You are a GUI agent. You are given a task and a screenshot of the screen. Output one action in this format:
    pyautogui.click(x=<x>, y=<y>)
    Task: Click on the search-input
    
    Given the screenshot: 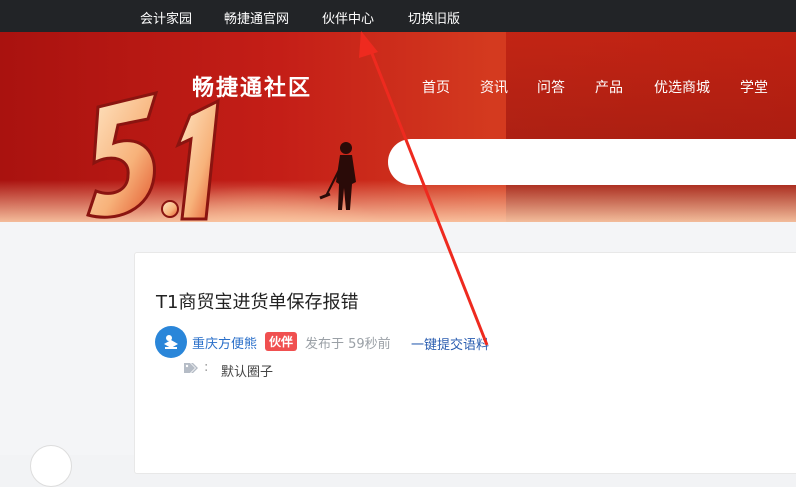 What is the action you would take?
    pyautogui.click(x=592, y=162)
    